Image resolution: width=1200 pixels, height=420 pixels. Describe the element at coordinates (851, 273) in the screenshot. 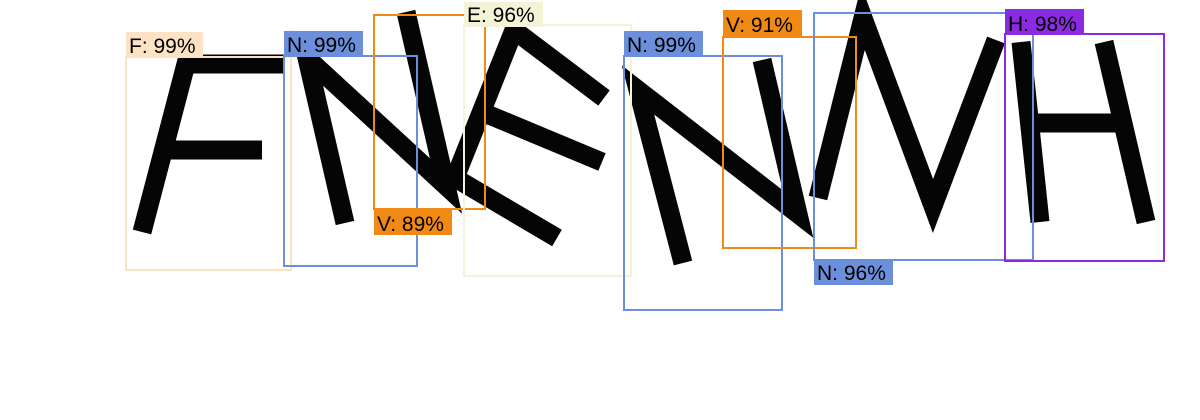

I see `detection-label: N: 96%` at that location.